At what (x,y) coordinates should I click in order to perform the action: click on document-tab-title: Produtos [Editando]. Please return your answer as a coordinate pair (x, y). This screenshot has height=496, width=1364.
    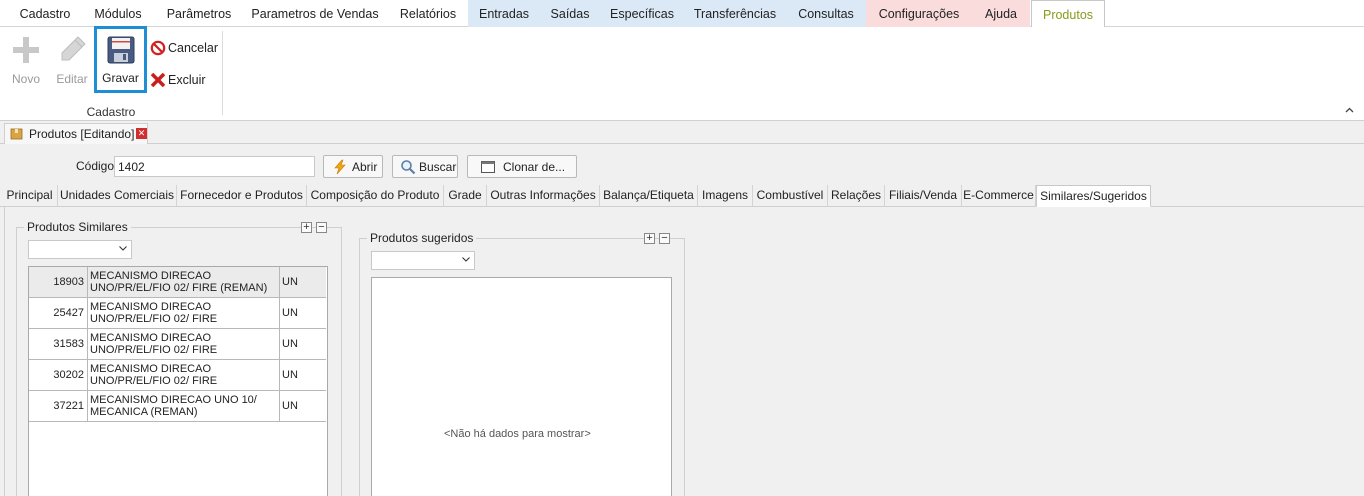
    Looking at the image, I should click on (82, 134).